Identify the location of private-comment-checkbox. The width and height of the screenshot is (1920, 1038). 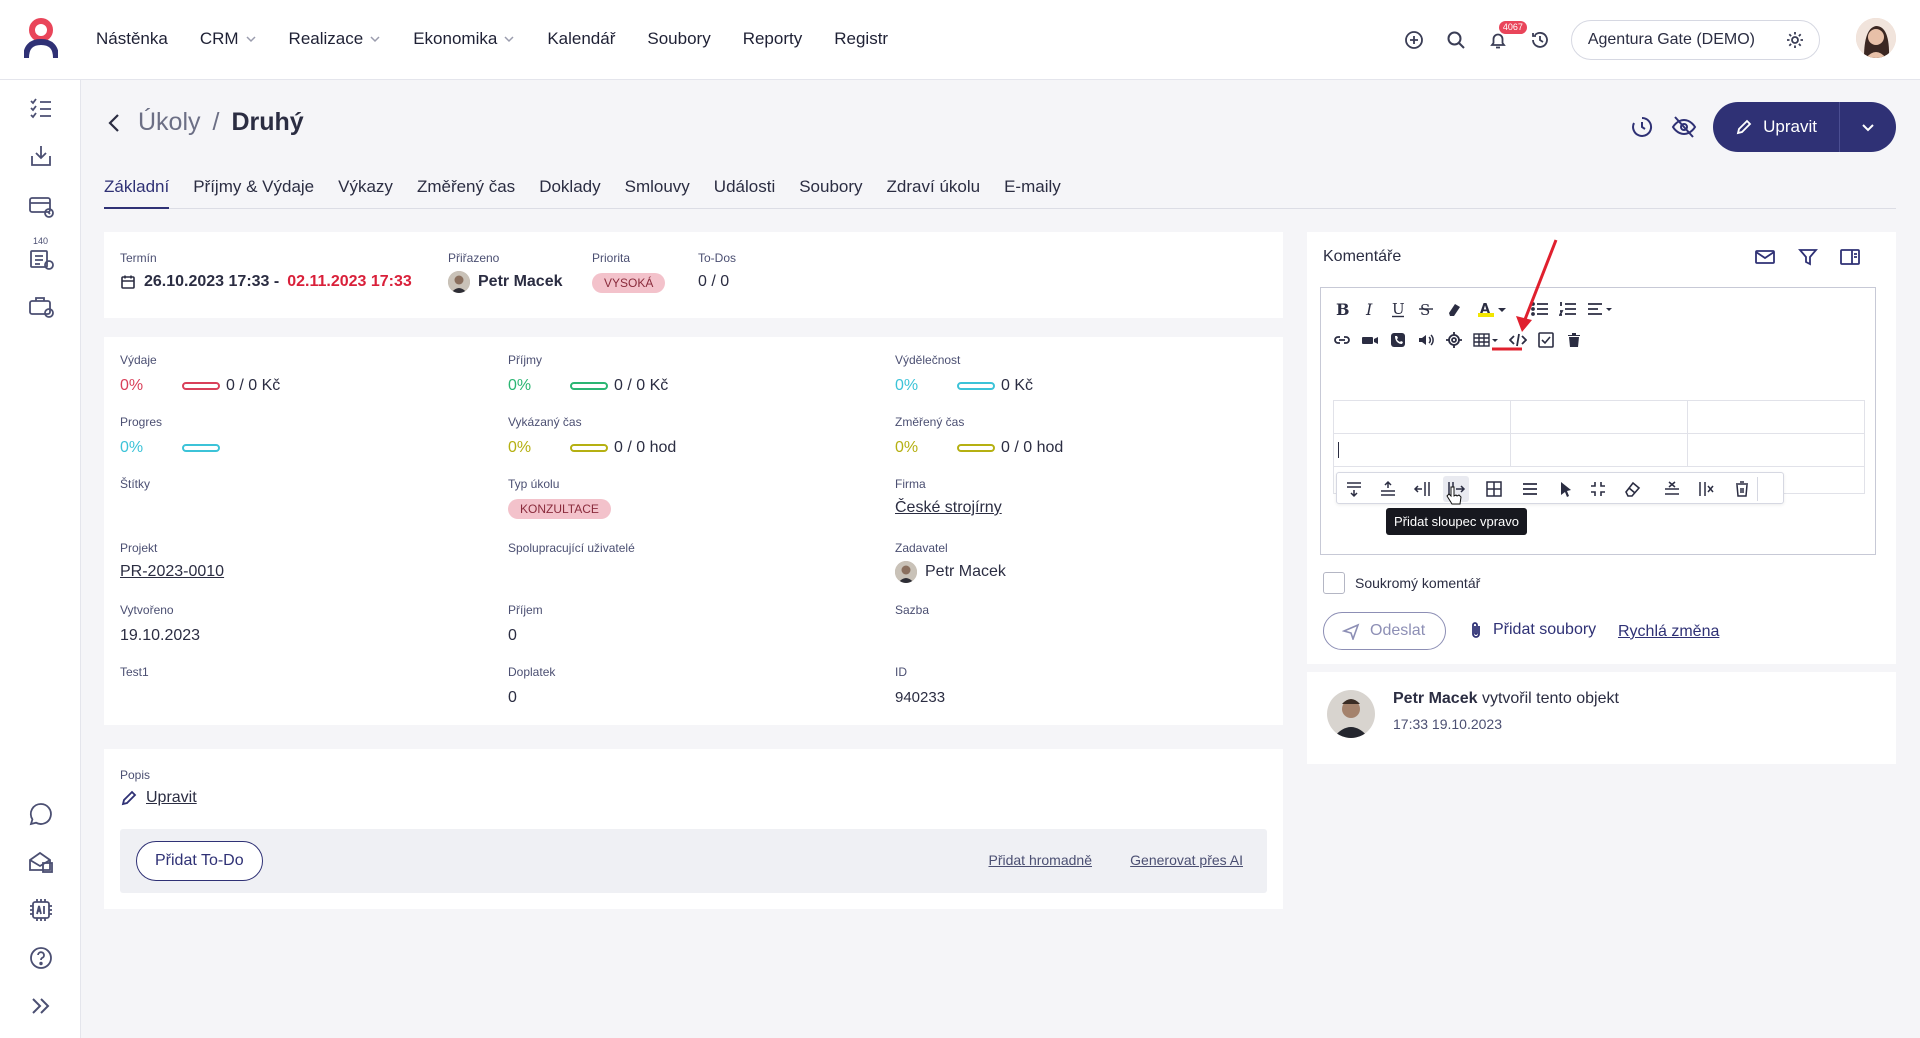
(1334, 583).